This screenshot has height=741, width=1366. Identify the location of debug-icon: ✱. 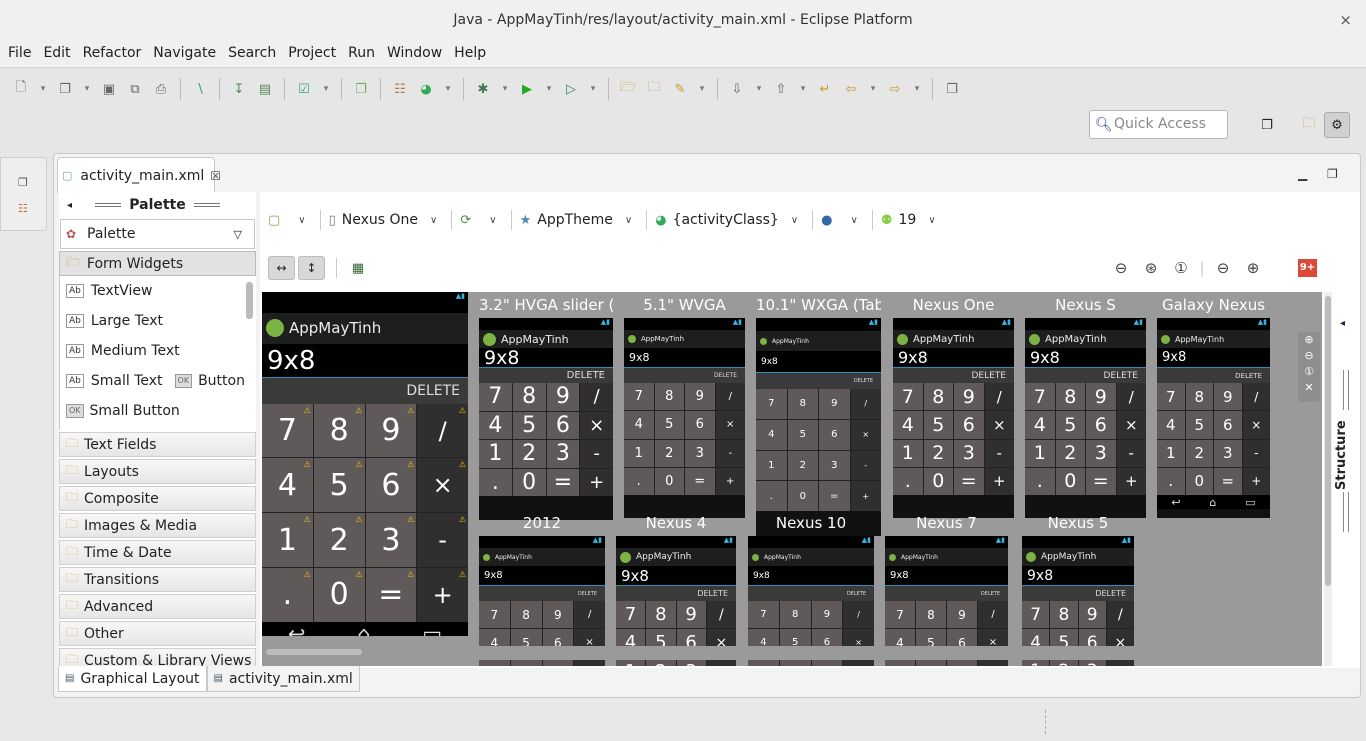
(483, 89).